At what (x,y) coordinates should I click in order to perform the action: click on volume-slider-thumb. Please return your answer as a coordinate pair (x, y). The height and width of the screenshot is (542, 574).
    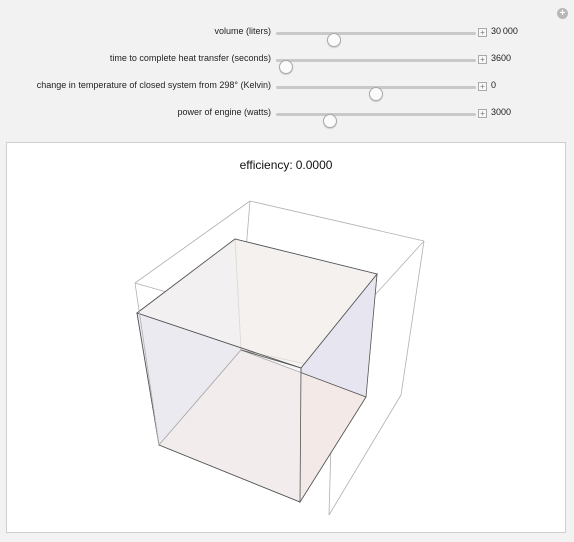
    Looking at the image, I should click on (334, 40).